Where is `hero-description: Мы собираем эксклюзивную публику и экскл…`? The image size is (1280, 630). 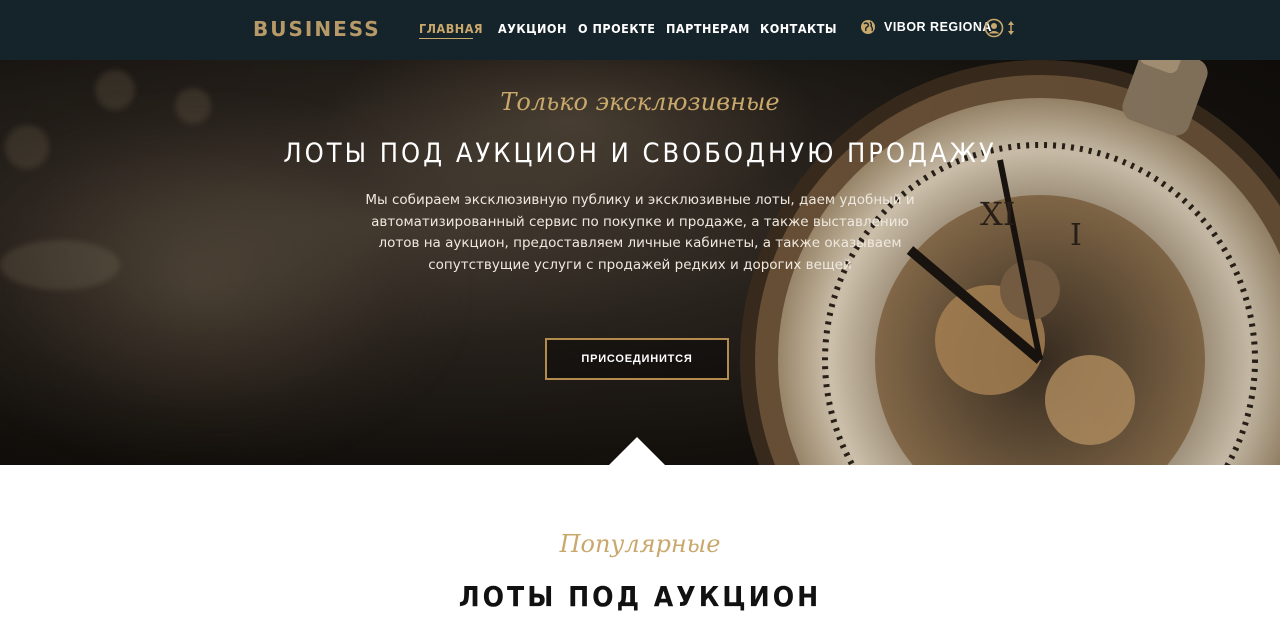 hero-description: Мы собираем эксклюзивную публику и экскл… is located at coordinates (640, 232).